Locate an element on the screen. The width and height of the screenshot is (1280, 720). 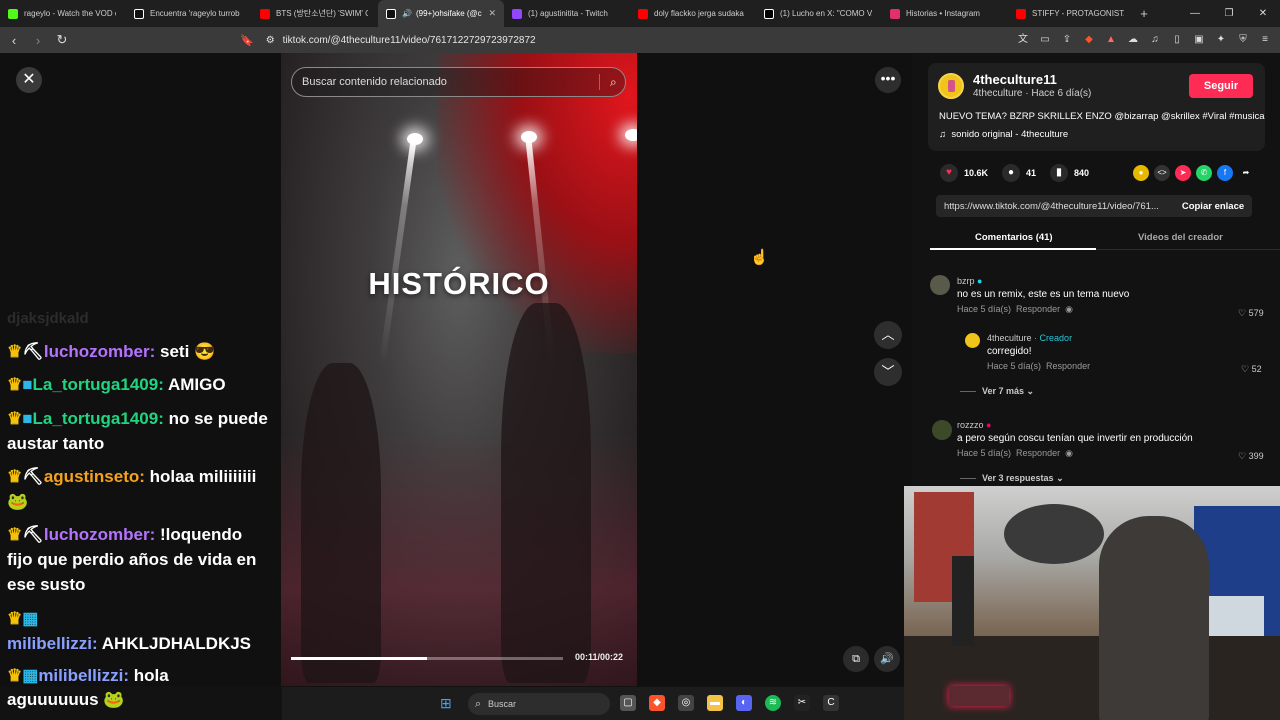
previous-video-icon: ︿ is located at coordinates (888, 335).